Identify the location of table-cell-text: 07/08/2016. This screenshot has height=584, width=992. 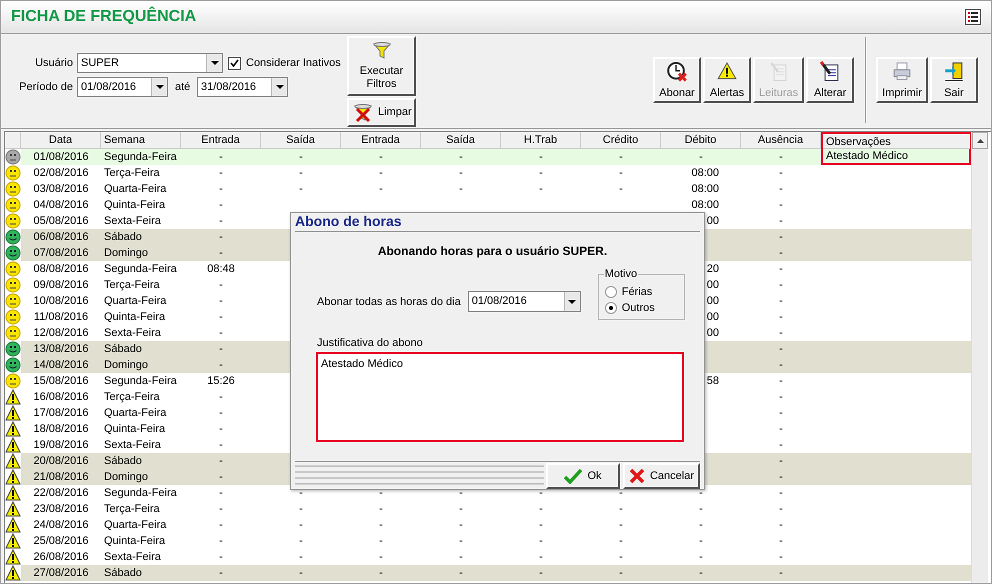
(61, 253).